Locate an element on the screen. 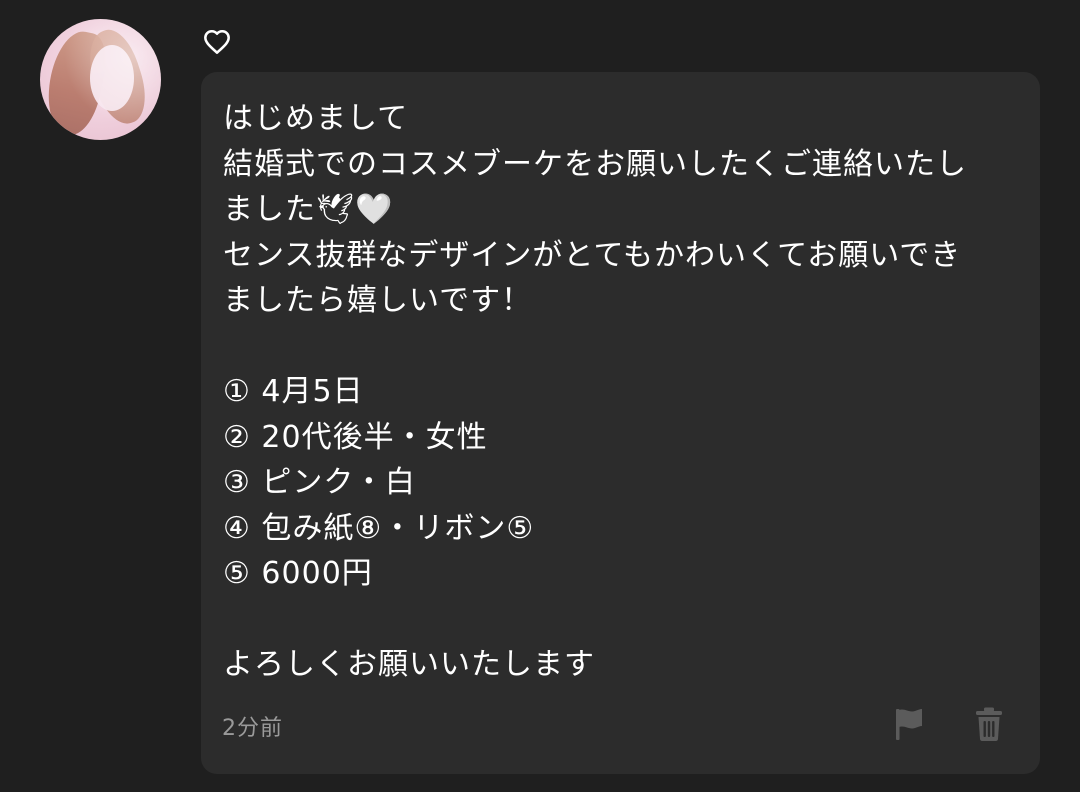 The height and width of the screenshot is (792, 1080). message-line: 結婚式でのコスメブーケをお願いしたくご連絡いたし is located at coordinates (595, 164).